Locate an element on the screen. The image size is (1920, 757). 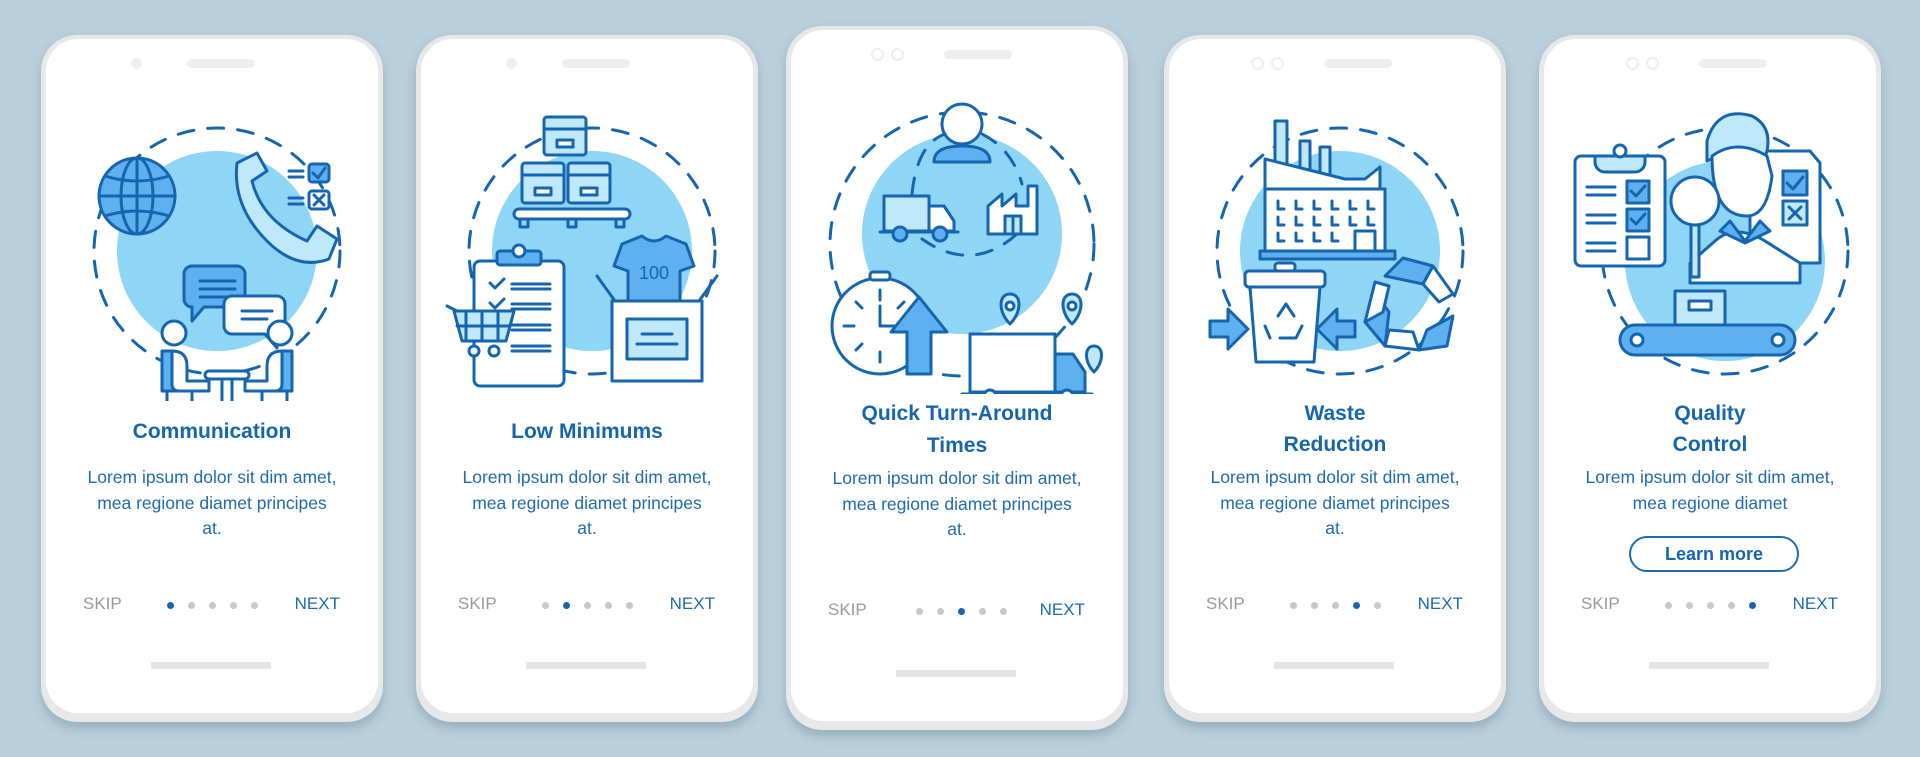
screen-title: Quick Turn-Around Times is located at coordinates (957, 429).